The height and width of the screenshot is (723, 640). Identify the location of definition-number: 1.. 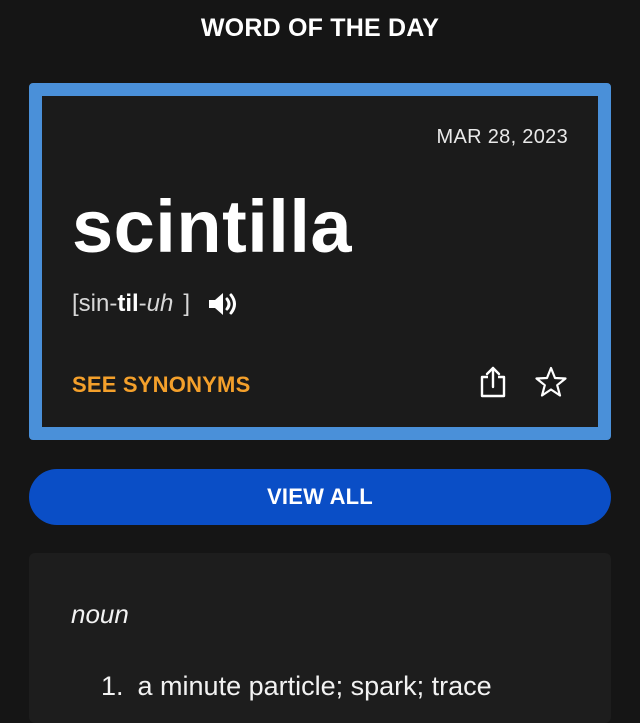
(112, 686).